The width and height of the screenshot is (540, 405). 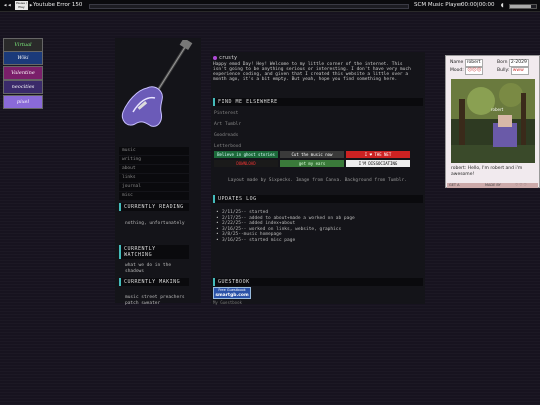 I want to click on update-item: 3/16/25-- started misc page, so click(x=322, y=241).